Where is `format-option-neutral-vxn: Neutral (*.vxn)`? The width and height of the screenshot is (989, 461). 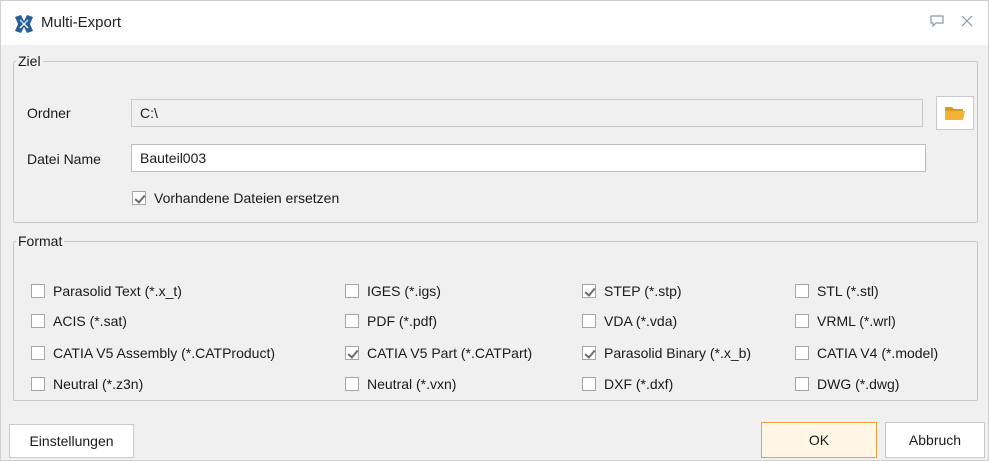
format-option-neutral-vxn: Neutral (*.vxn) is located at coordinates (400, 384).